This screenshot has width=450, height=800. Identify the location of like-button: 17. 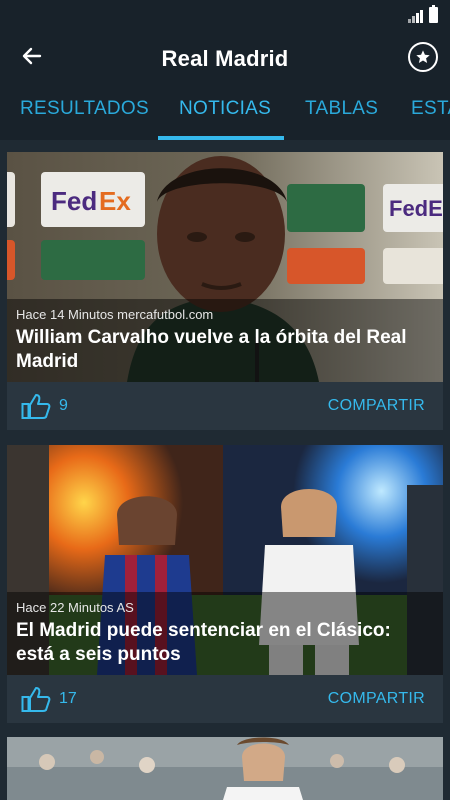
(49, 699).